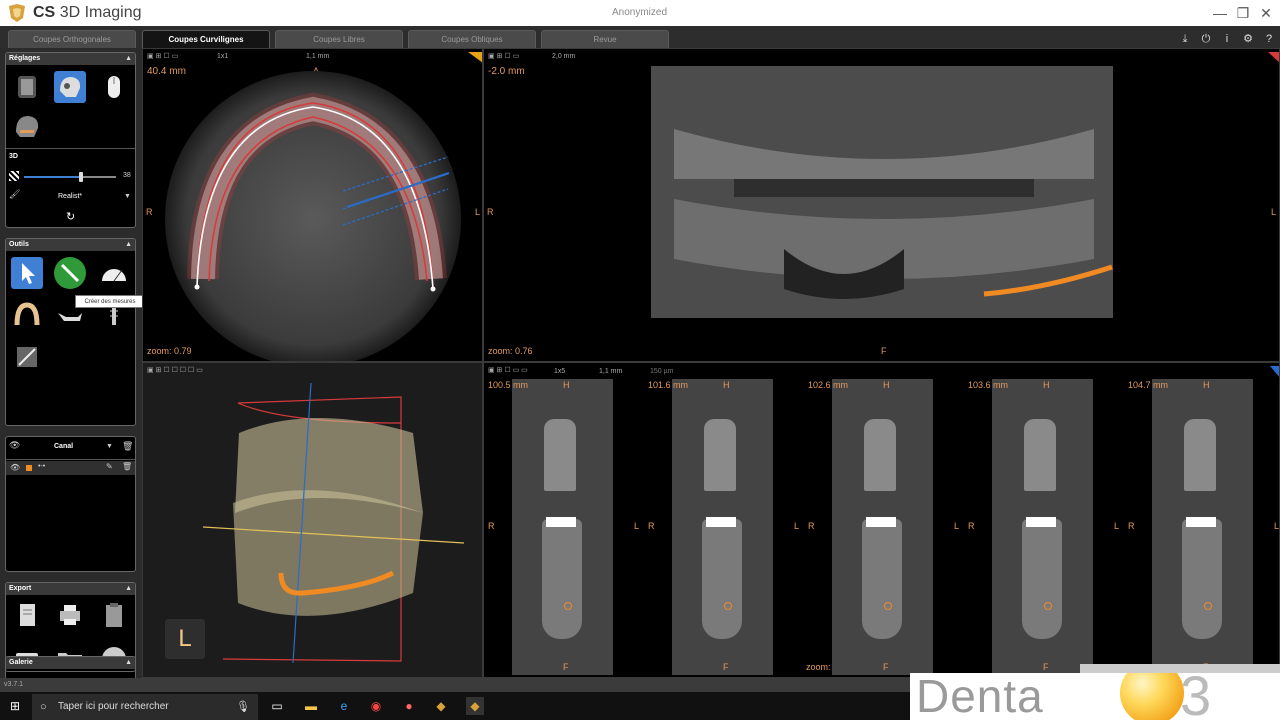 Image resolution: width=1280 pixels, height=720 pixels. Describe the element at coordinates (339, 39) in the screenshot. I see `tab-coupes-libres: Coupes Libres` at that location.